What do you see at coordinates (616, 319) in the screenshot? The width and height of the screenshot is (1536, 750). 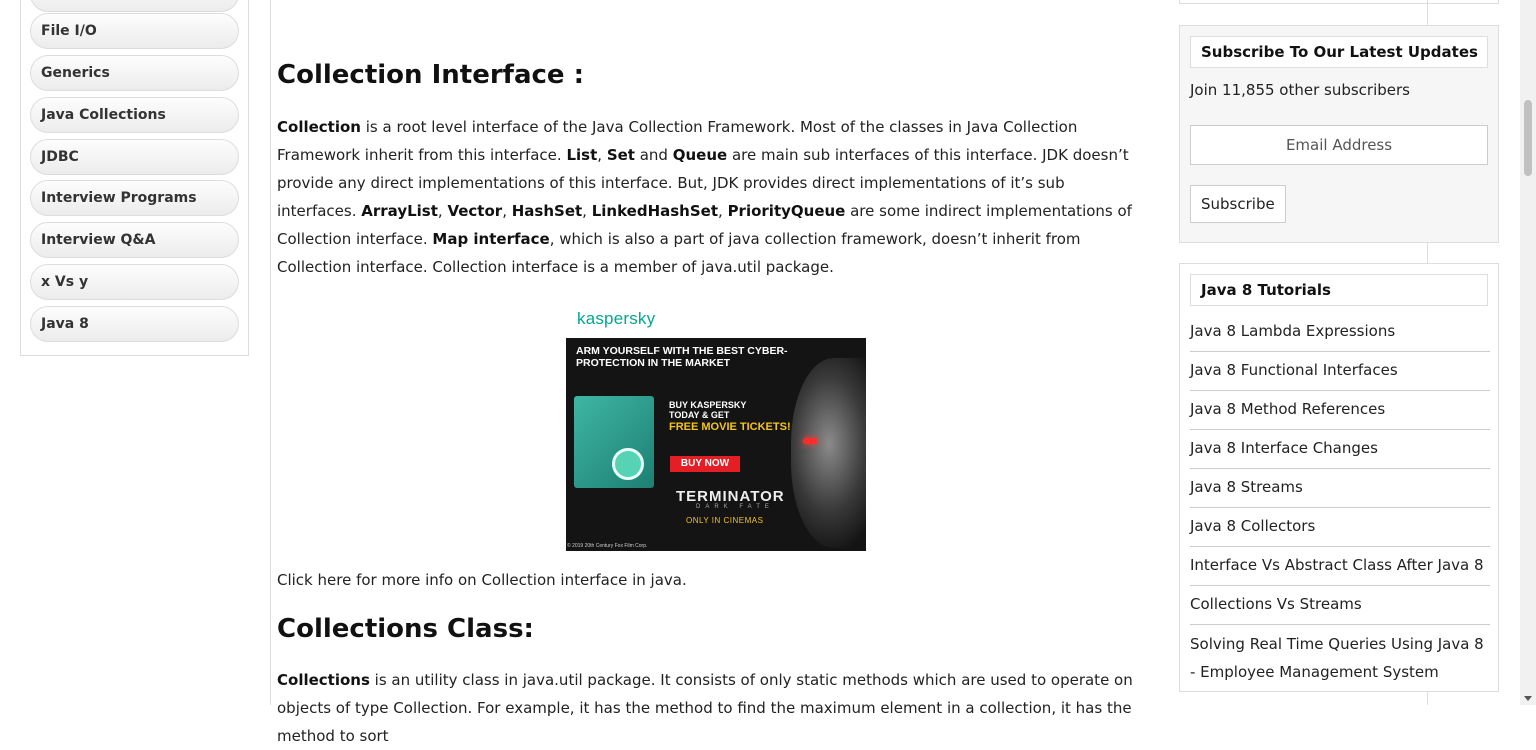 I see `ad-brand-logo: kaspersky` at bounding box center [616, 319].